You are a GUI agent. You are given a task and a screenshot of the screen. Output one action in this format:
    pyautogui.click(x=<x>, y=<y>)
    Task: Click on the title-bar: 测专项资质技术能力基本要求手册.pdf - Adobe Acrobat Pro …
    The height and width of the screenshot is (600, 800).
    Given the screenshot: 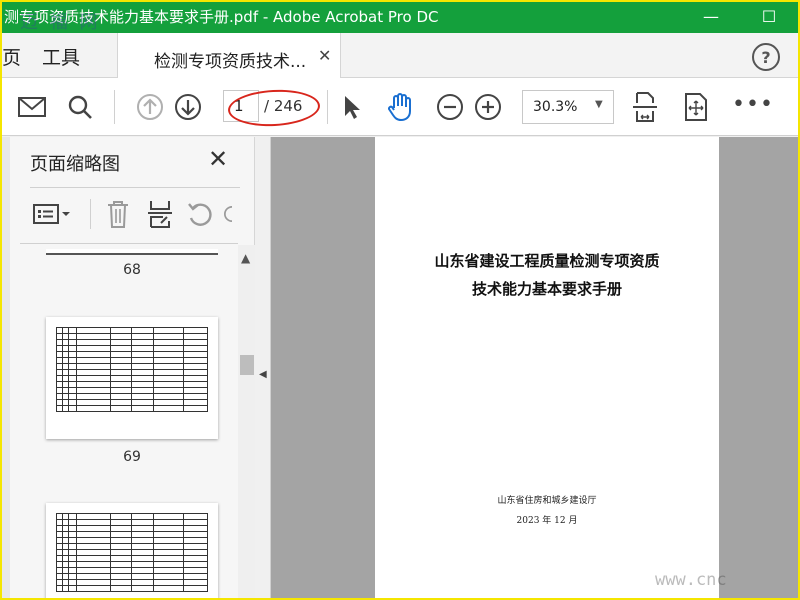 What is the action you would take?
    pyautogui.click(x=400, y=16)
    